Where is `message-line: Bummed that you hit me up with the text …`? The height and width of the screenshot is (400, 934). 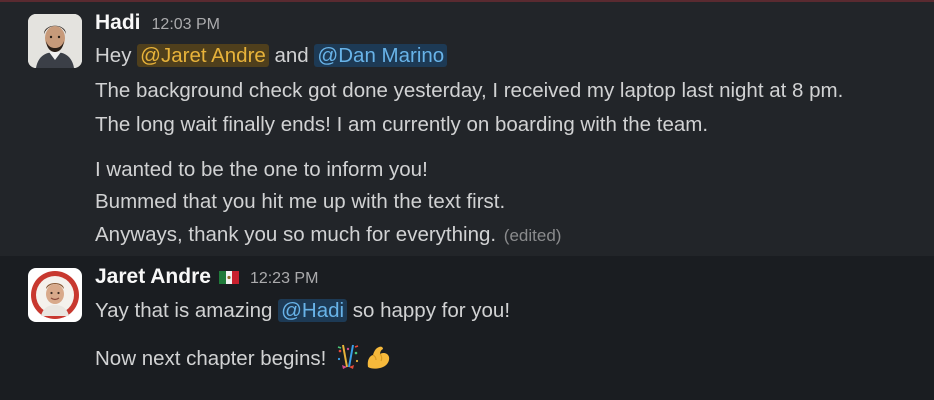 message-line: Bummed that you hit me up with the text … is located at coordinates (300, 201).